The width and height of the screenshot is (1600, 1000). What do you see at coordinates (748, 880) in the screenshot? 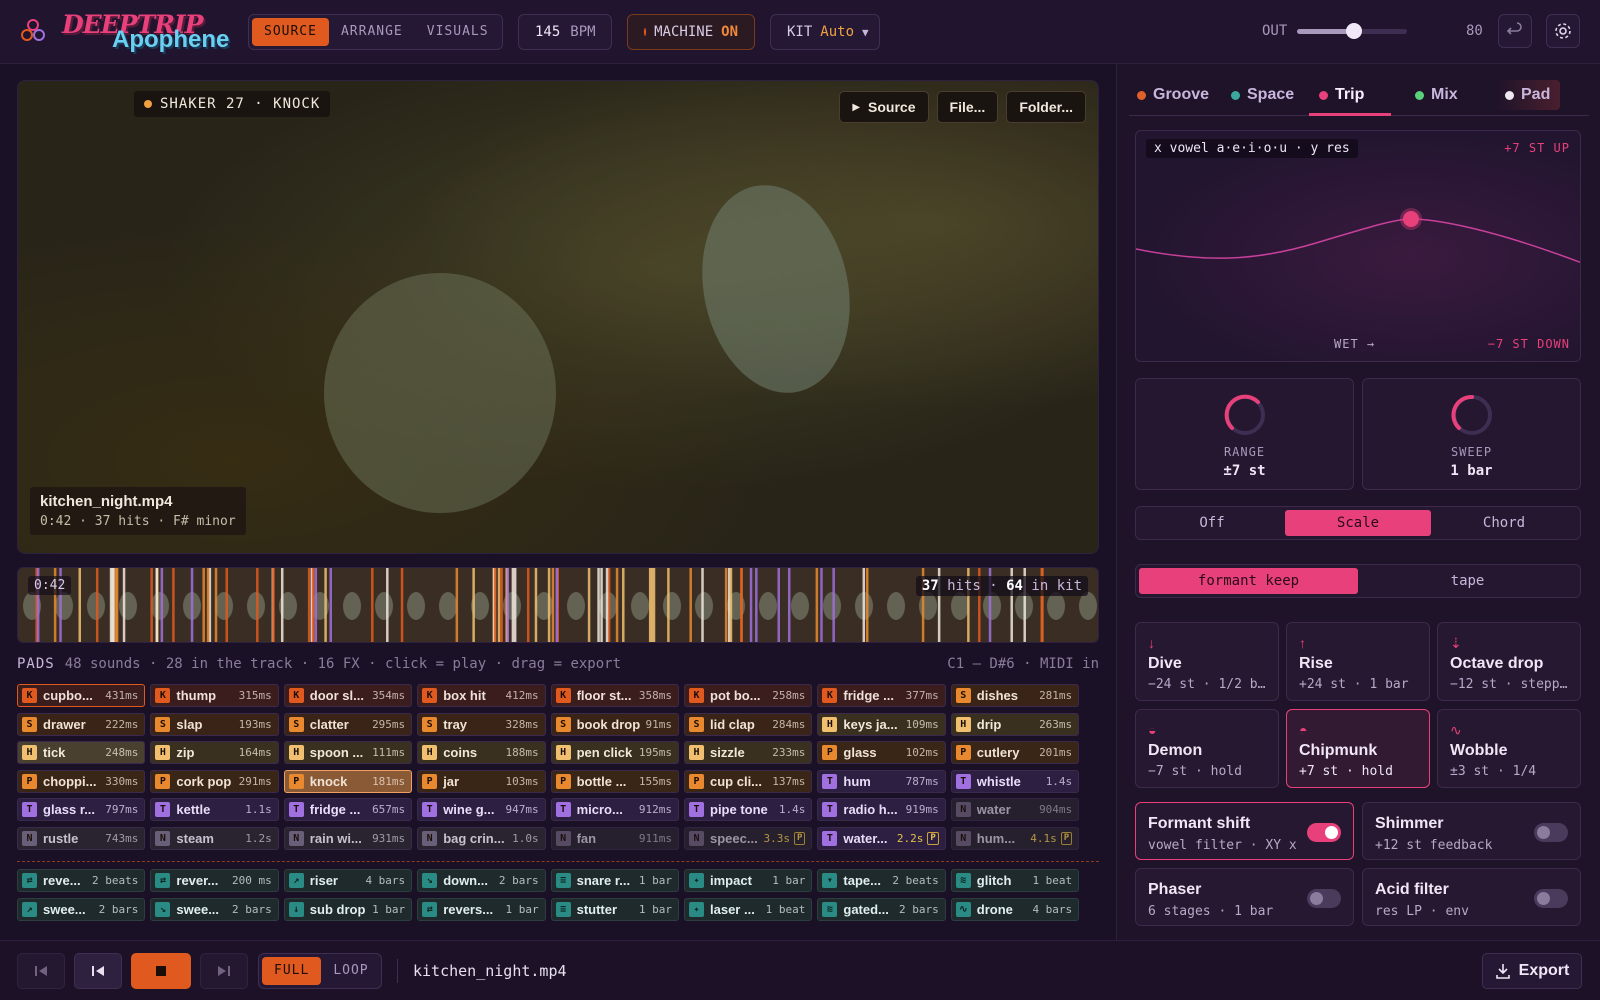
I see `fx-pad-0-5: ✦ impact 1 bar` at bounding box center [748, 880].